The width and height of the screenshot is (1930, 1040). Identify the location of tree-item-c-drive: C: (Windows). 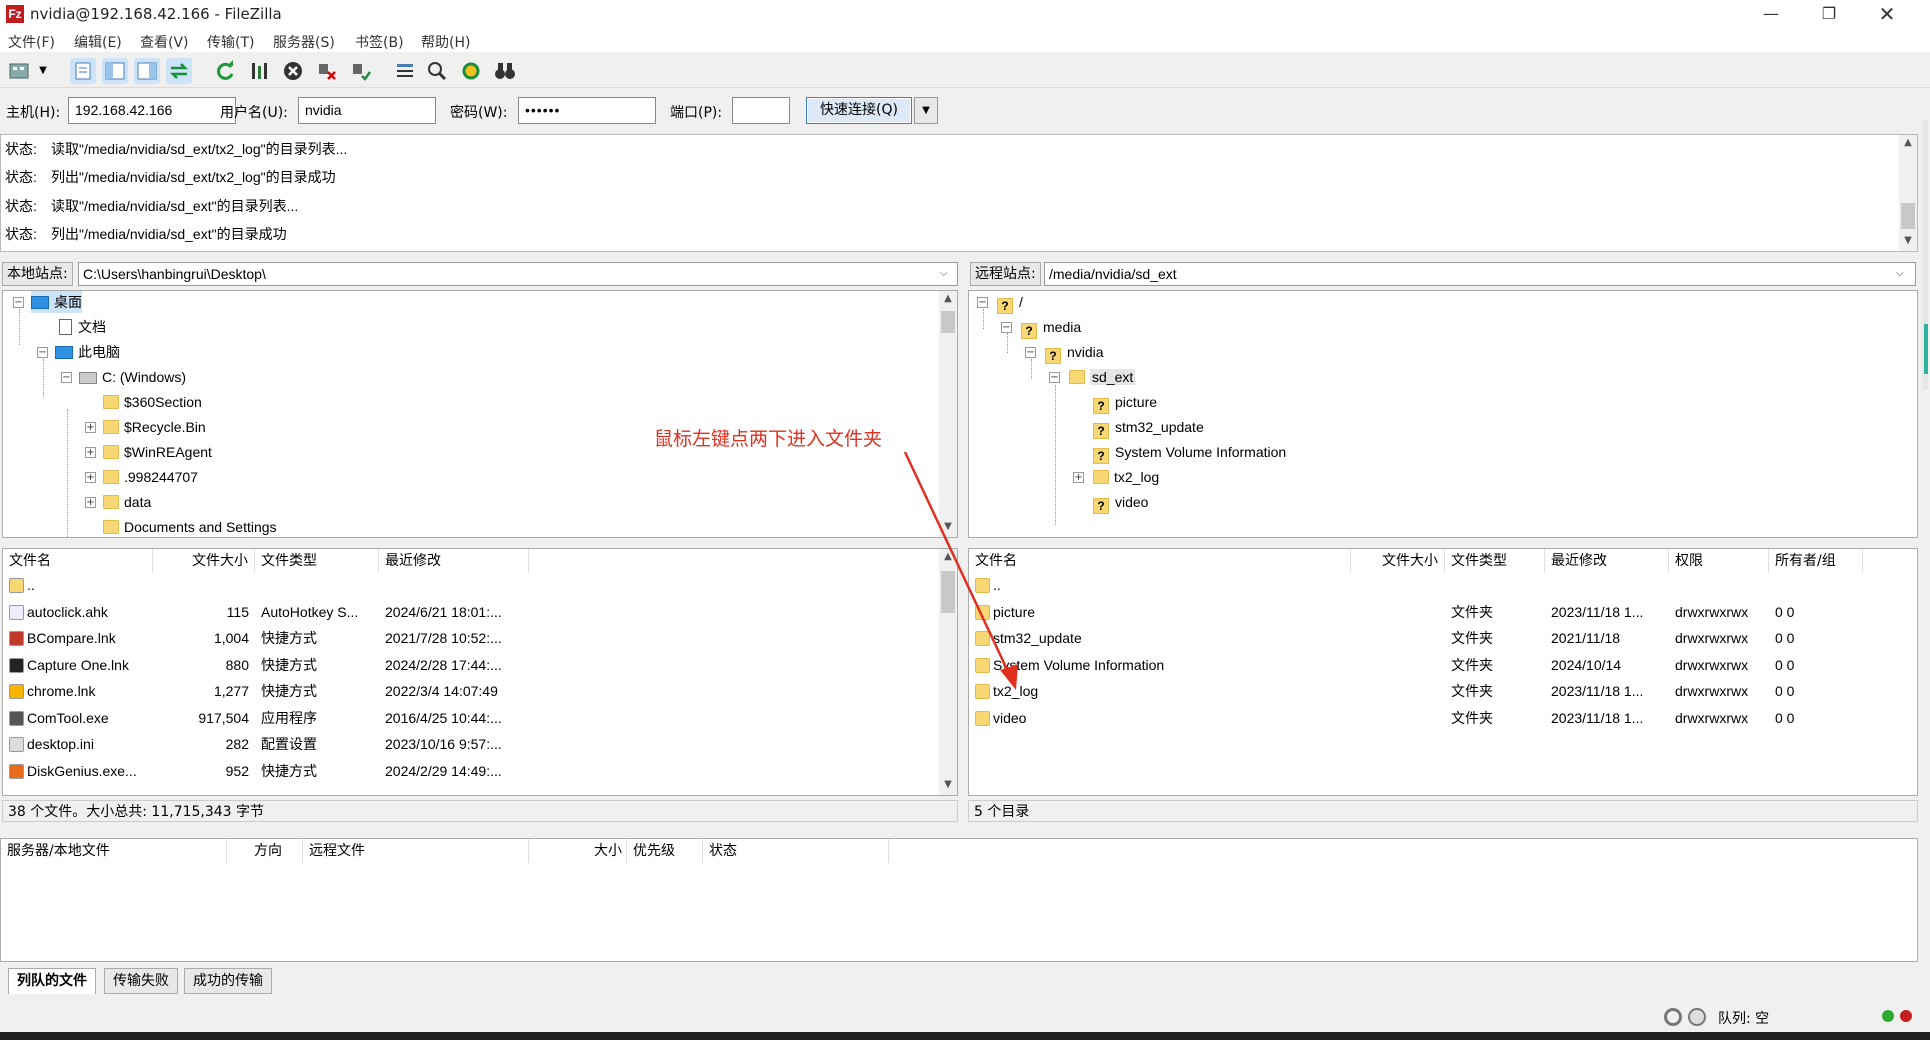
(132, 377).